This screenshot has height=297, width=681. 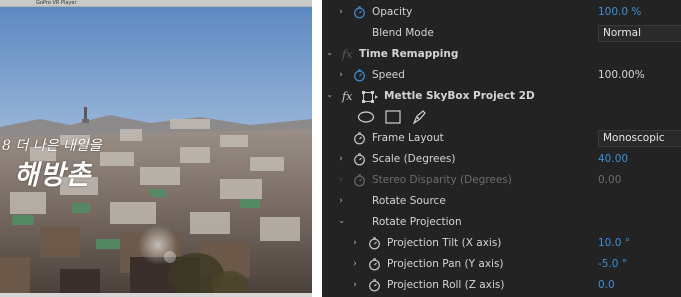 I want to click on group-row-rotate-projection: › Rotate Projection, so click(x=501, y=222).